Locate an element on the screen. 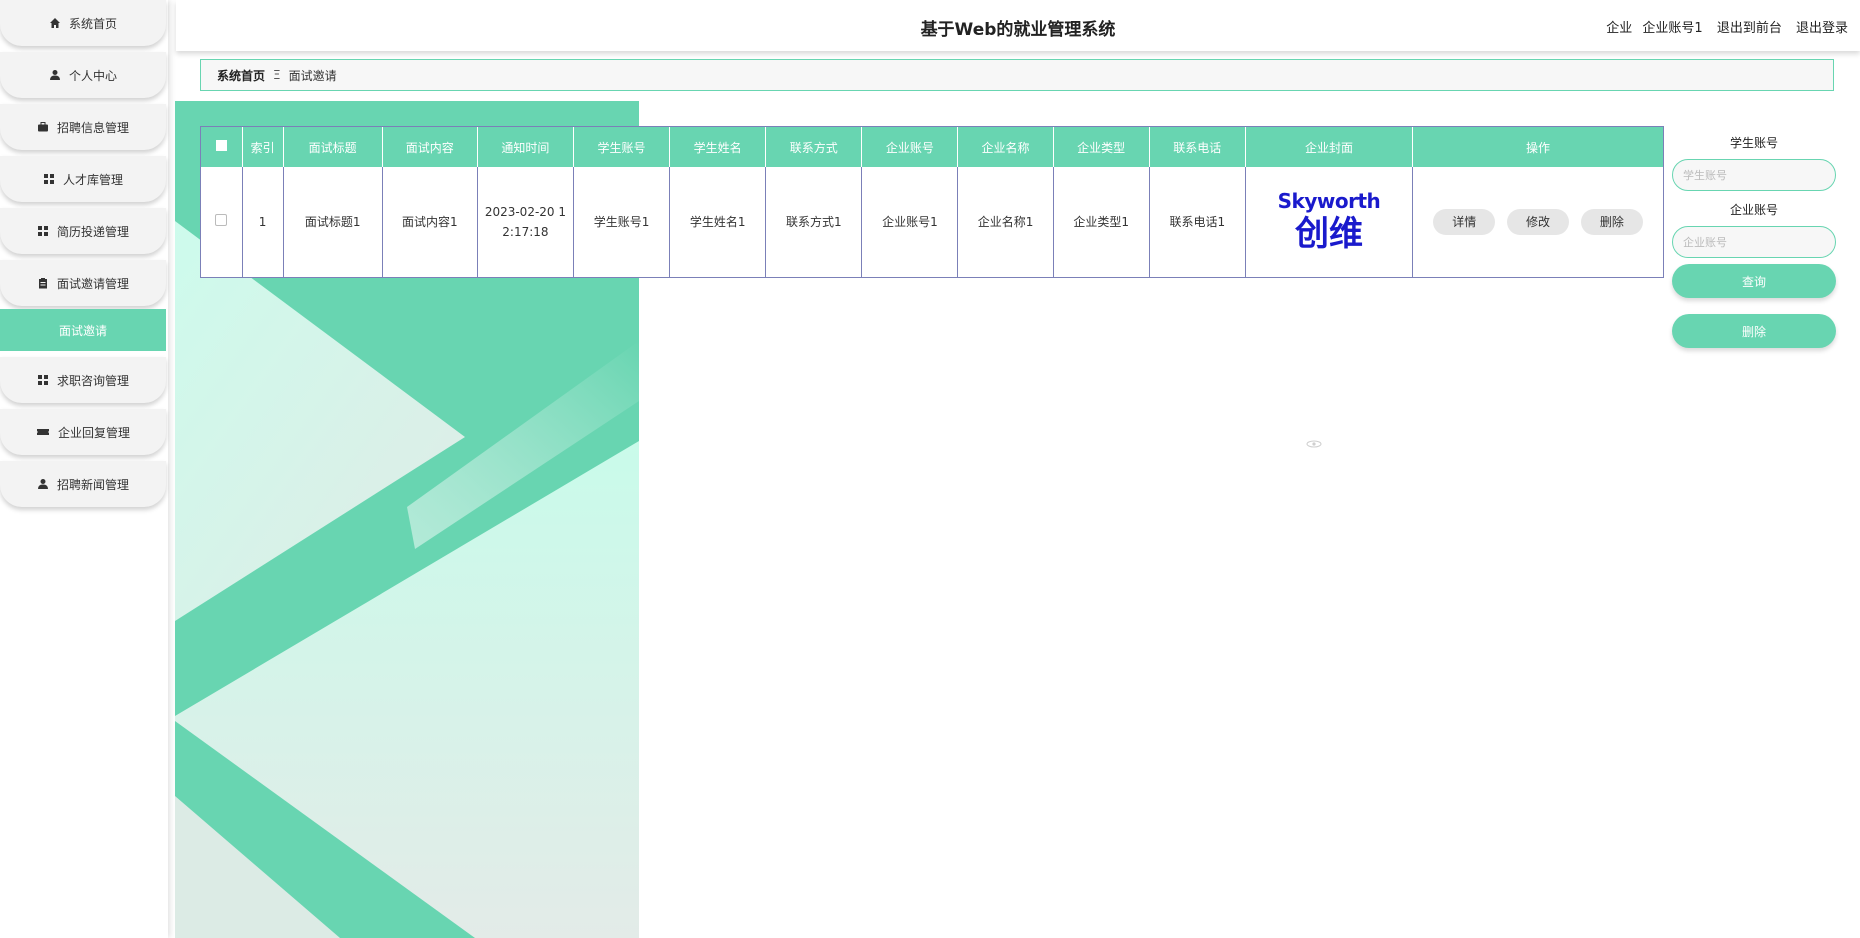  breadcrumb-home: 系统首页 is located at coordinates (241, 75).